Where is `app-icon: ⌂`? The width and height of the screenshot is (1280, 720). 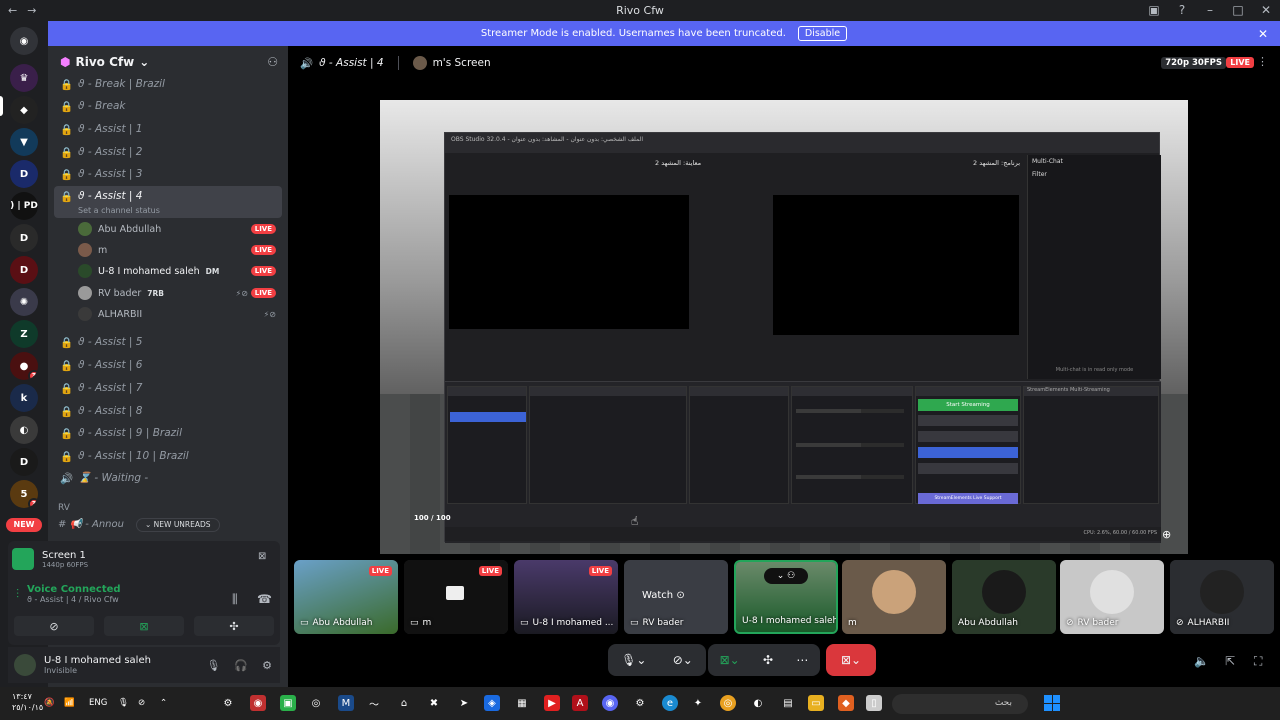
app-icon: ⌂ is located at coordinates (404, 703).